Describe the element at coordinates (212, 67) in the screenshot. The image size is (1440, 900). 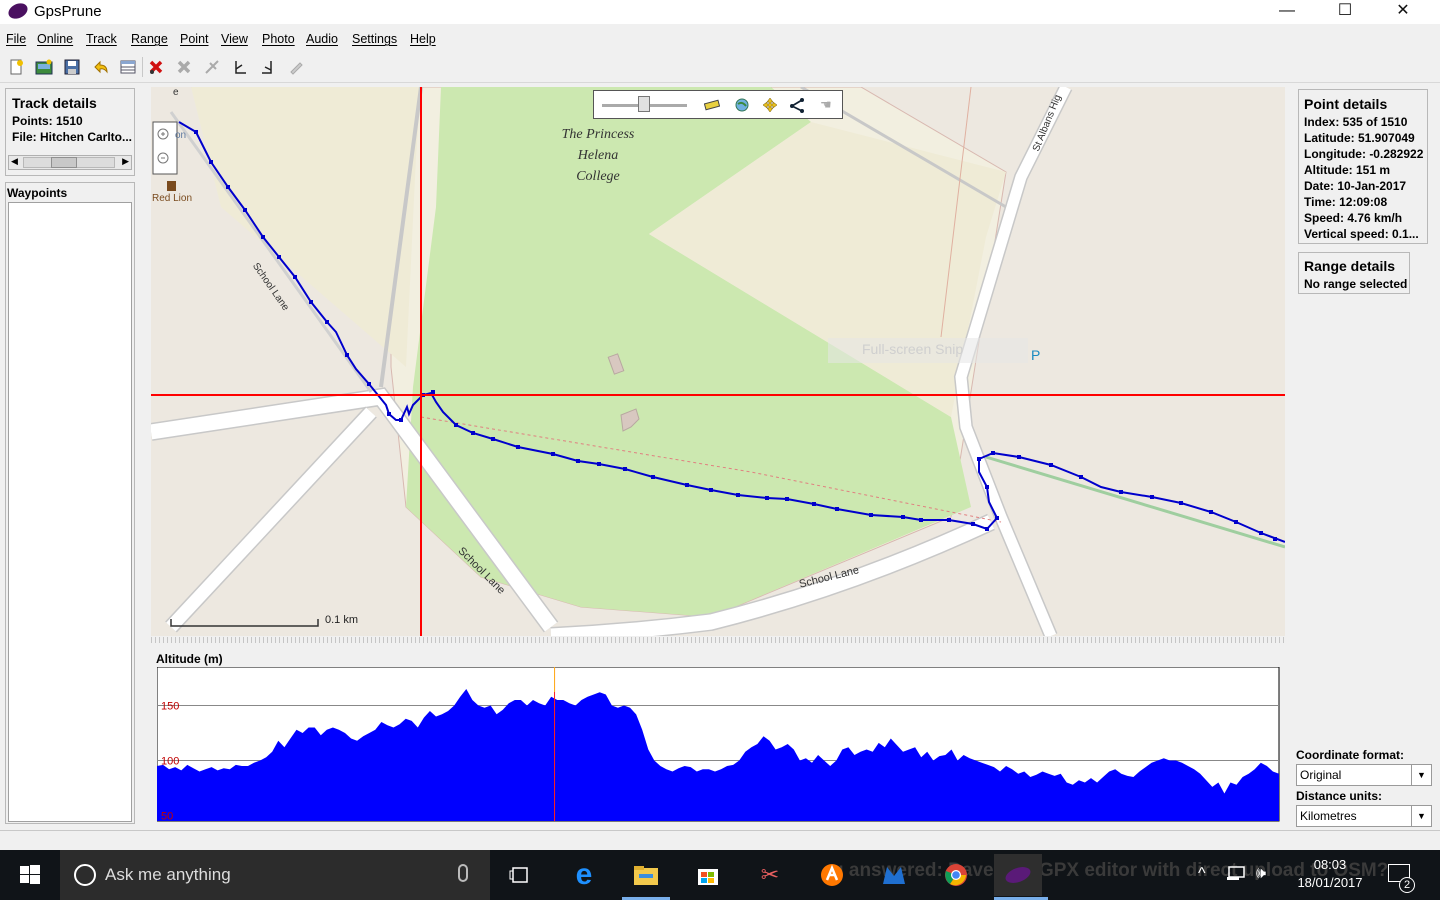
I see `crop-icon` at that location.